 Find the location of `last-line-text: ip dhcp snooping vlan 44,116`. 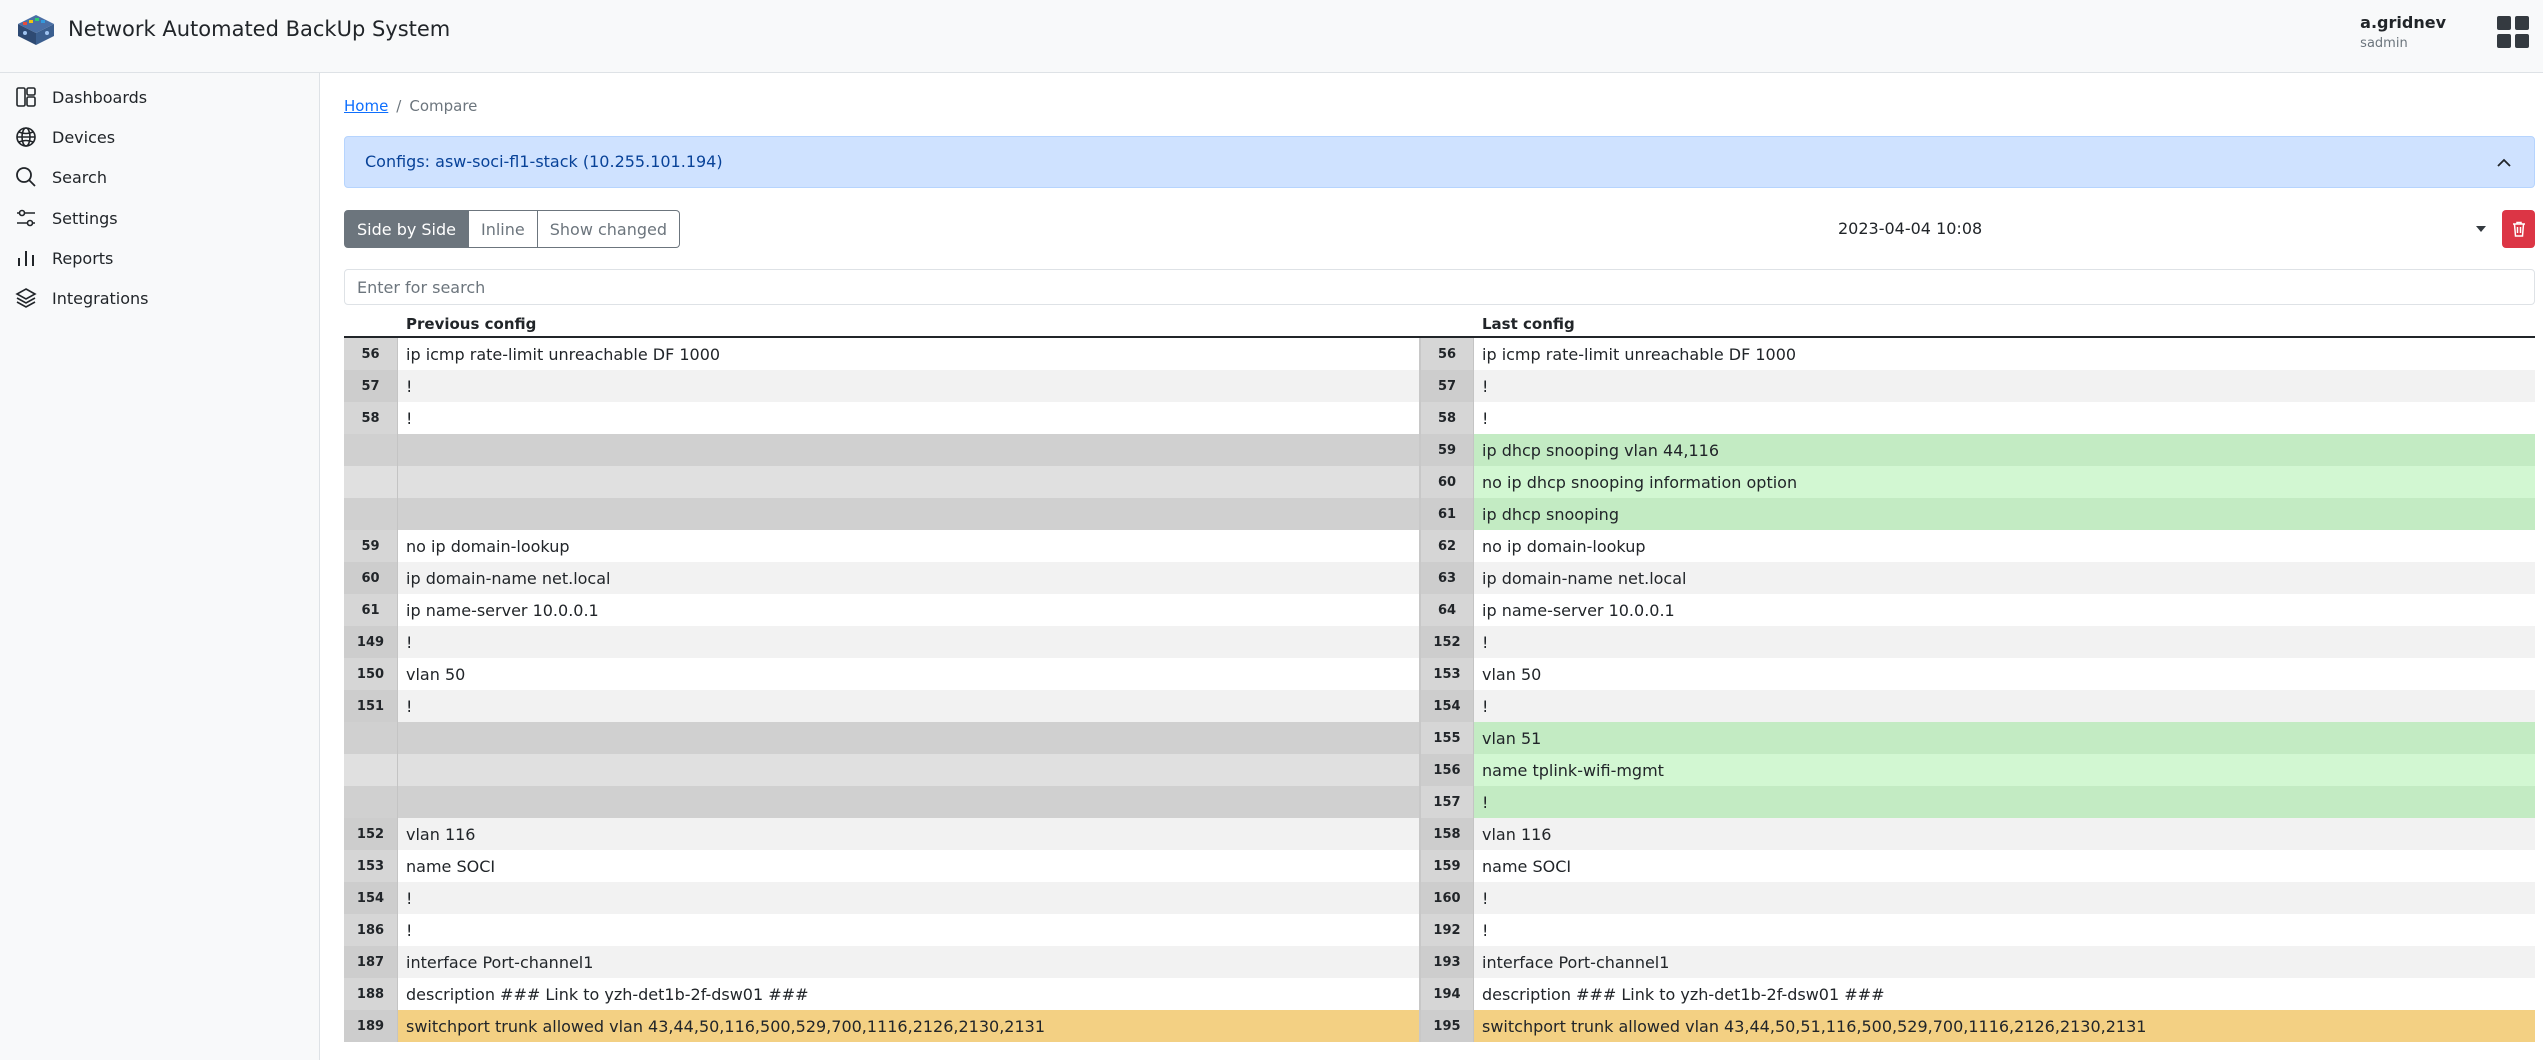

last-line-text: ip dhcp snooping vlan 44,116 is located at coordinates (2004, 450).